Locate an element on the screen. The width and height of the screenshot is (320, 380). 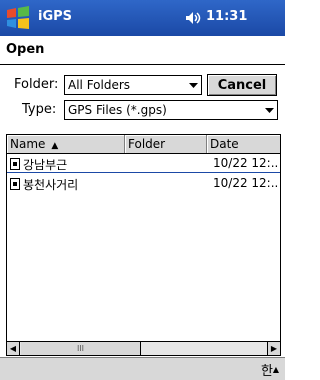
list-item: 강남부근 10/22 12:.. is located at coordinates (143, 164).